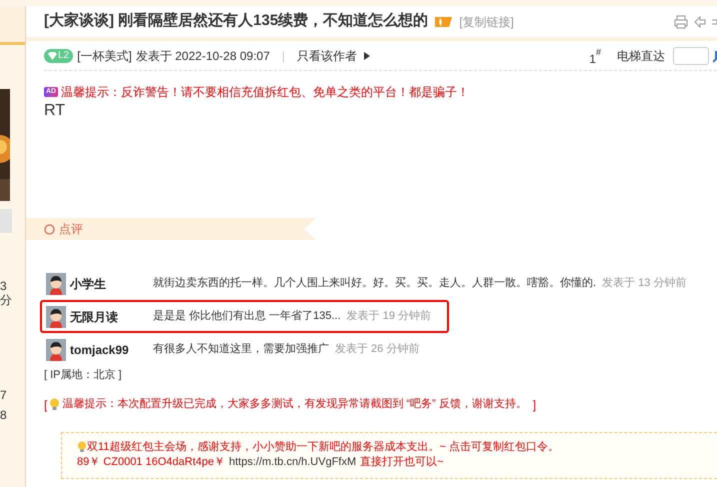 The width and height of the screenshot is (717, 487). I want to click on side-text: 3, so click(4, 286).